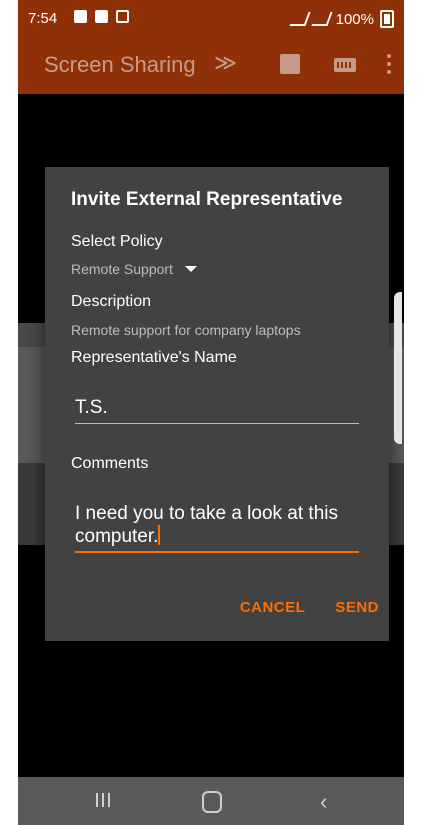 The image size is (422, 825). Describe the element at coordinates (154, 357) in the screenshot. I see `rep-name-label: Representative's Name` at that location.